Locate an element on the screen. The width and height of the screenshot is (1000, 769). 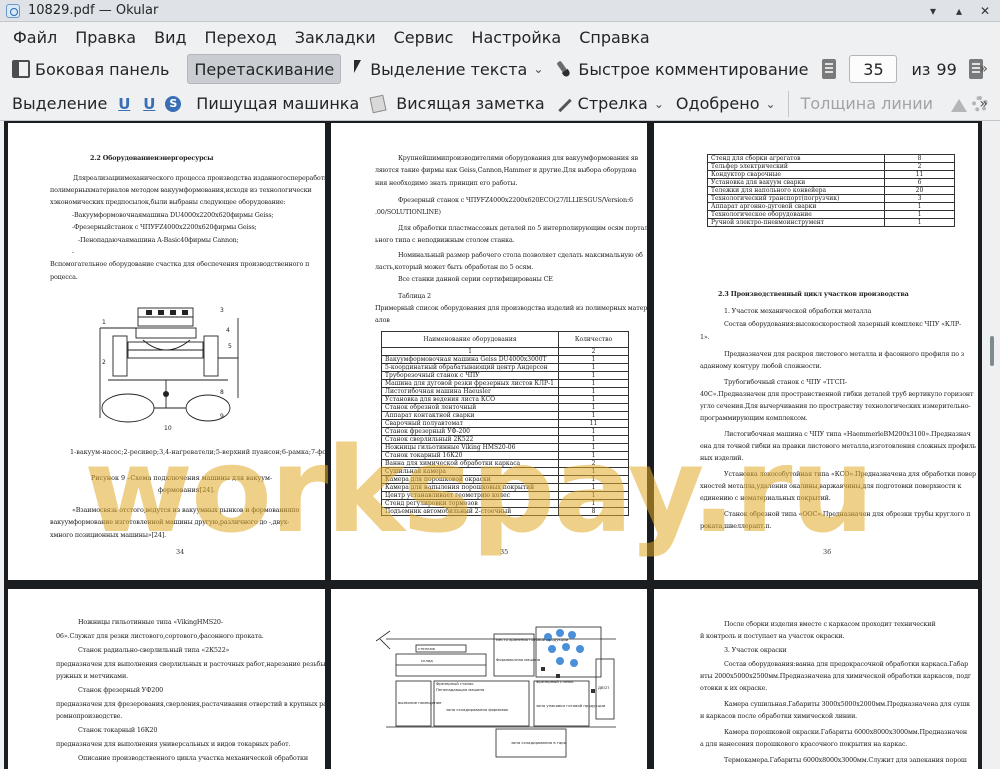
browse-tool-button: Перетаскивание is located at coordinates (264, 69).